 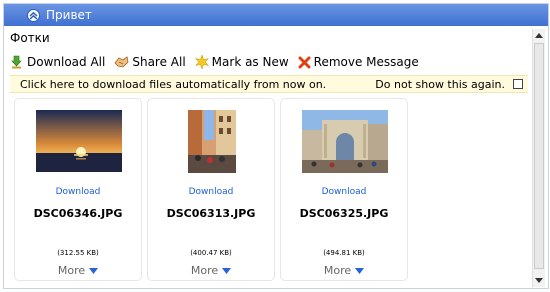 What do you see at coordinates (344, 253) in the screenshot?
I see `file-size: (494.81 KB)` at bounding box center [344, 253].